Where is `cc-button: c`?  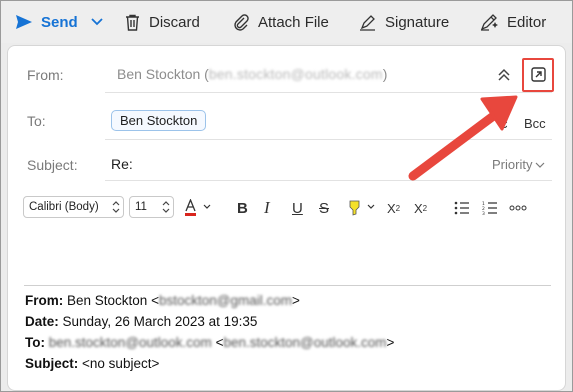
cc-button: c is located at coordinates (504, 123).